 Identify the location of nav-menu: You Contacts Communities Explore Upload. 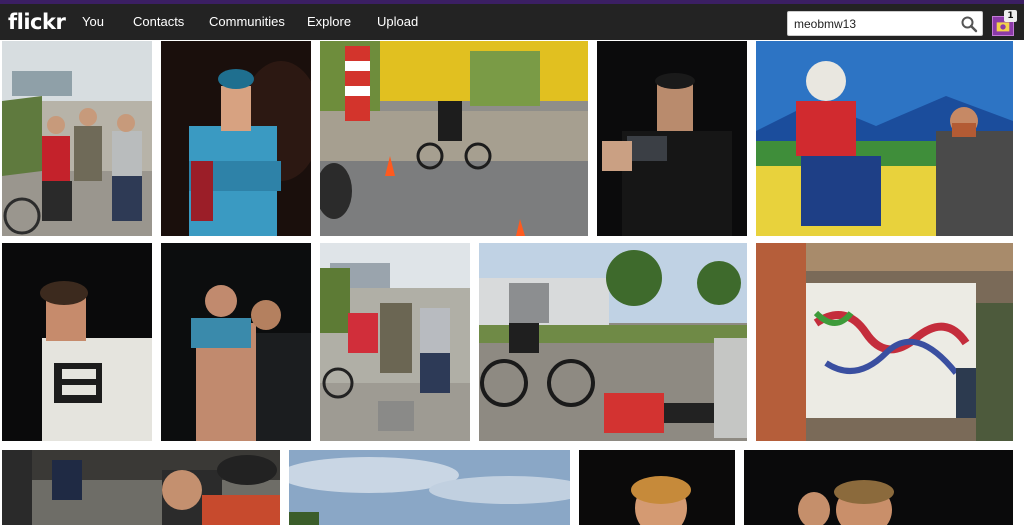
(259, 22).